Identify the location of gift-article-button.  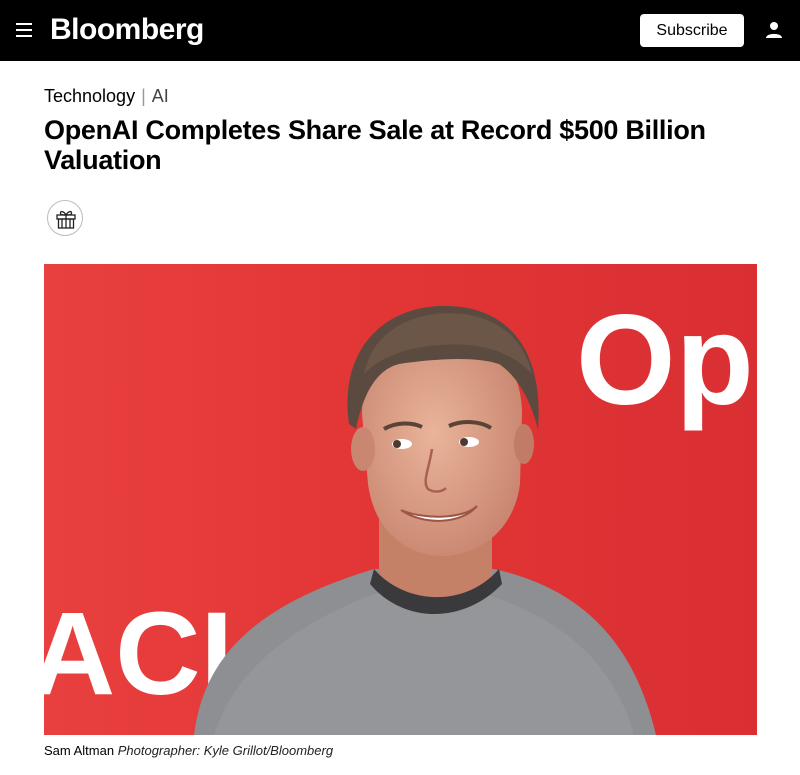
(65, 218).